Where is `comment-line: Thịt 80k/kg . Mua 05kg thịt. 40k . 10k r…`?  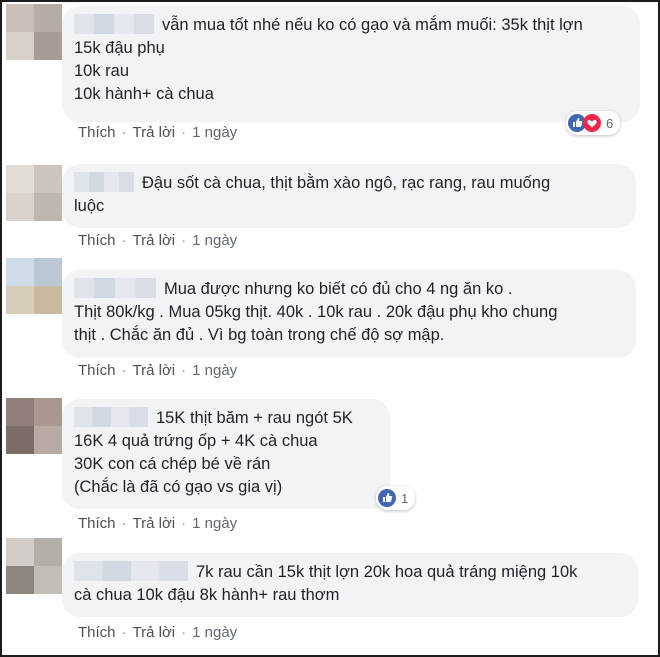
comment-line: Thịt 80k/kg . Mua 05kg thịt. 40k . 10k r… is located at coordinates (316, 312).